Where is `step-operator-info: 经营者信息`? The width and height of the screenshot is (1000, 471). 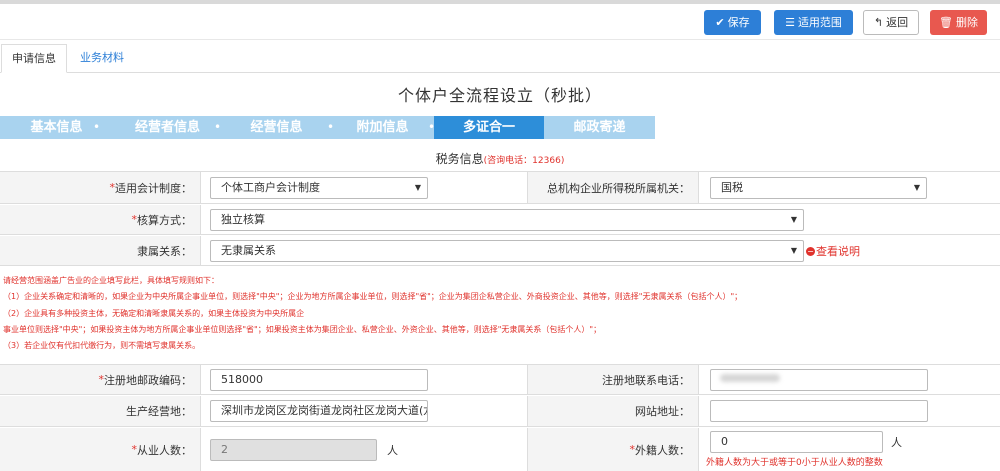 step-operator-info: 经营者信息 is located at coordinates (167, 127).